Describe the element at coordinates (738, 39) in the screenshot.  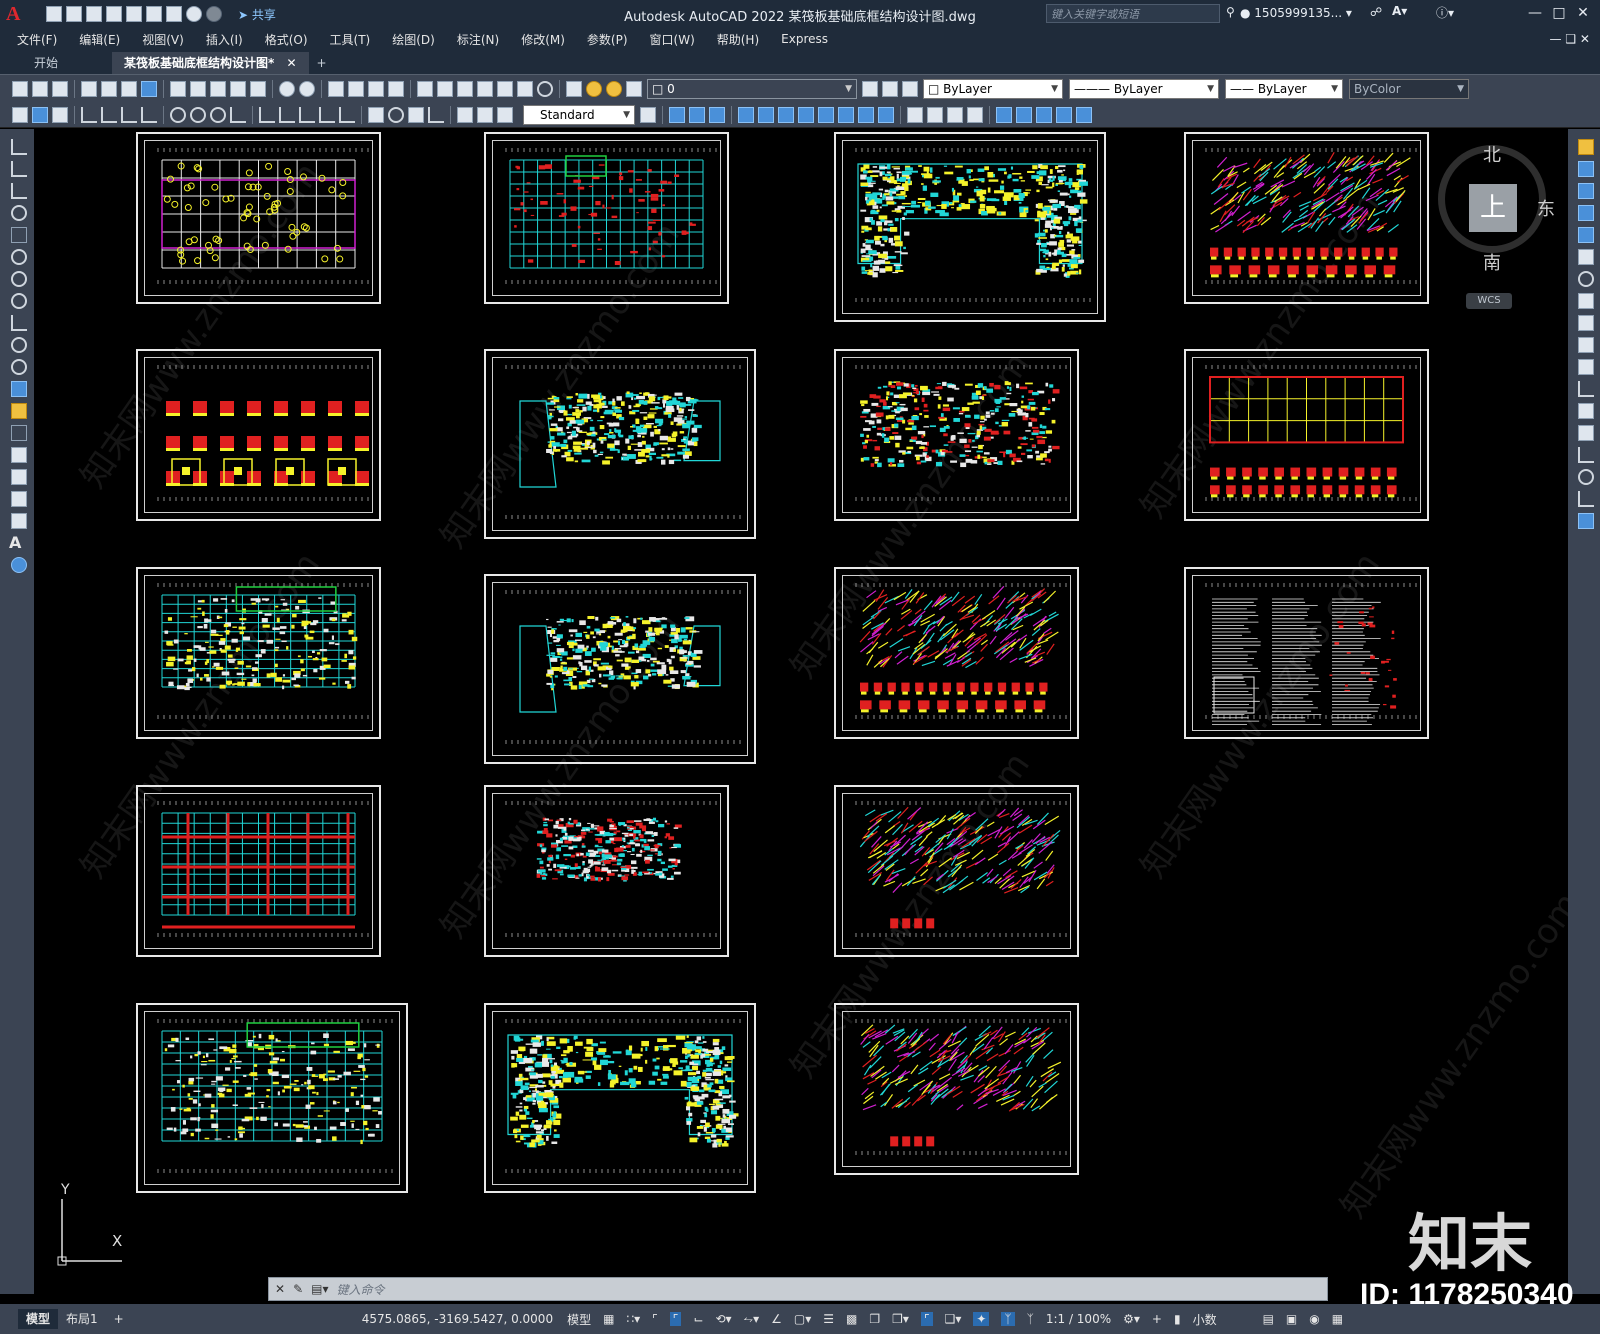
I see `menu-help: 帮助(H)` at that location.